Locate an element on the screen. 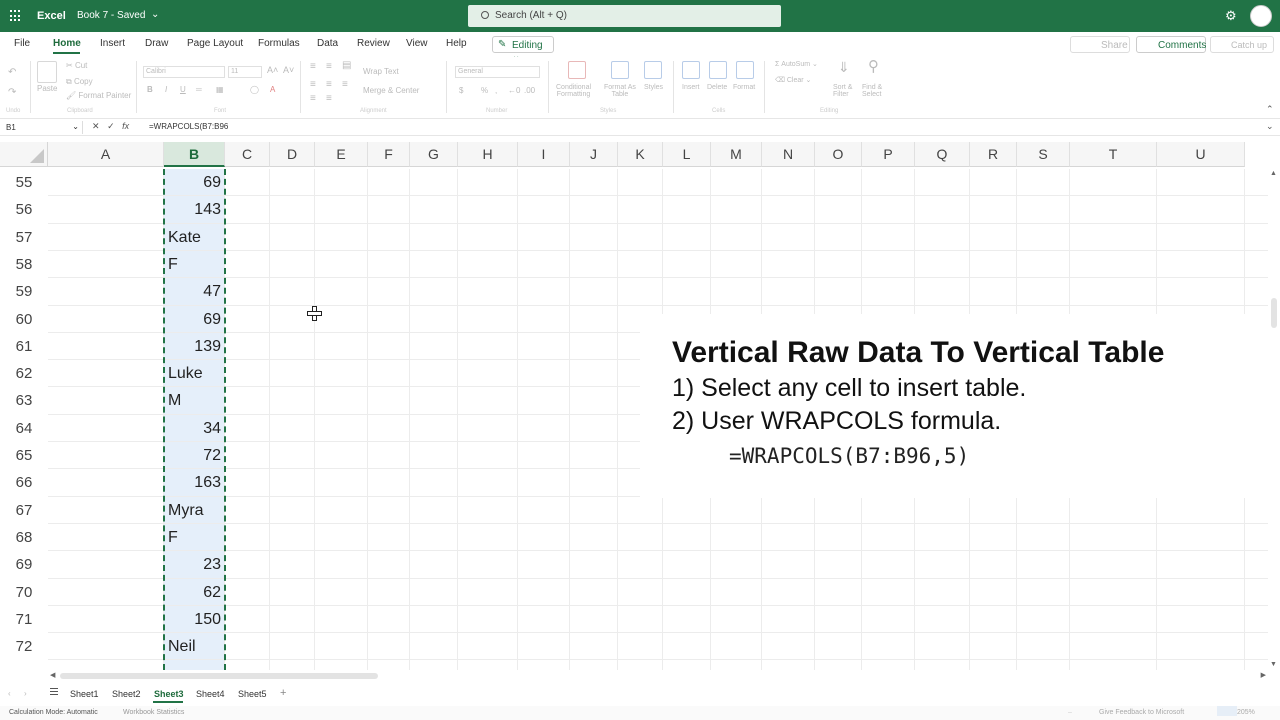  column-header-h: H is located at coordinates (488, 154).